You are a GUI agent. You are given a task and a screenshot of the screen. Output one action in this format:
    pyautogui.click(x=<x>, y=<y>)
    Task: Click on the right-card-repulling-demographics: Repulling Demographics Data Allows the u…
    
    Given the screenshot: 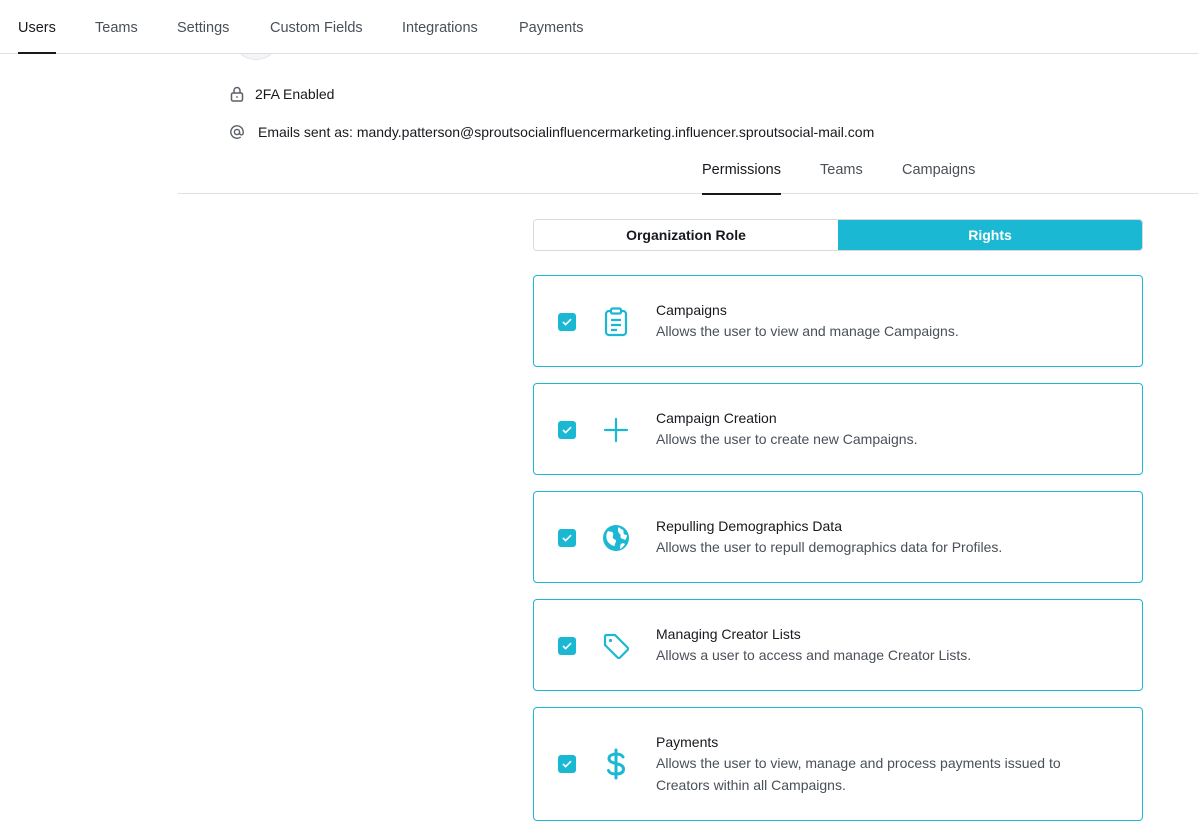 What is the action you would take?
    pyautogui.click(x=838, y=537)
    